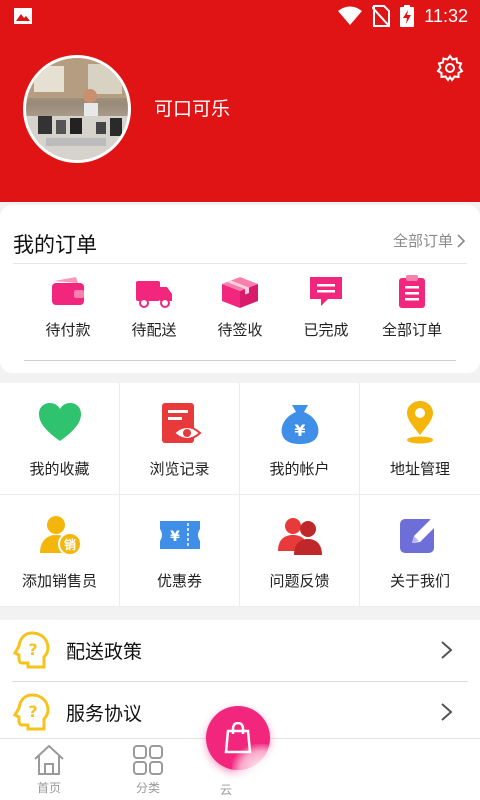 The height and width of the screenshot is (800, 480). What do you see at coordinates (181, 423) in the screenshot?
I see `eye-doc-icon` at bounding box center [181, 423].